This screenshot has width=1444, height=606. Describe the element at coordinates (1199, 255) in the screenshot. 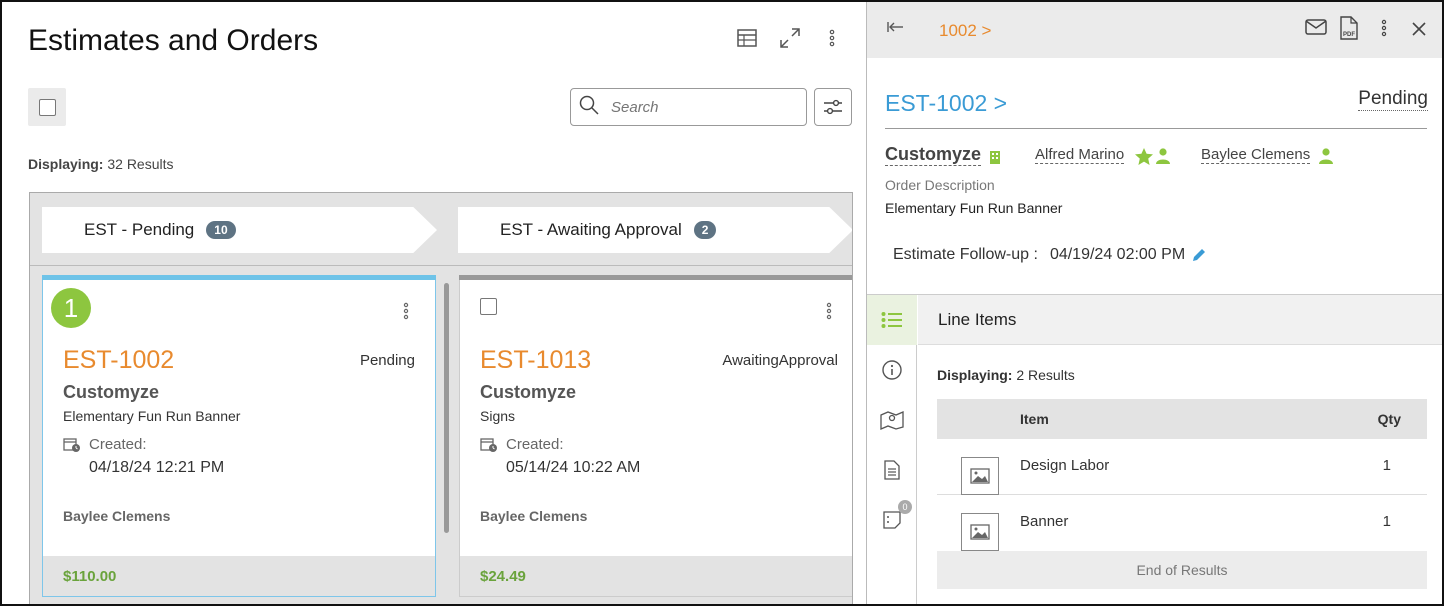

I see `edit-pencil-icon` at that location.